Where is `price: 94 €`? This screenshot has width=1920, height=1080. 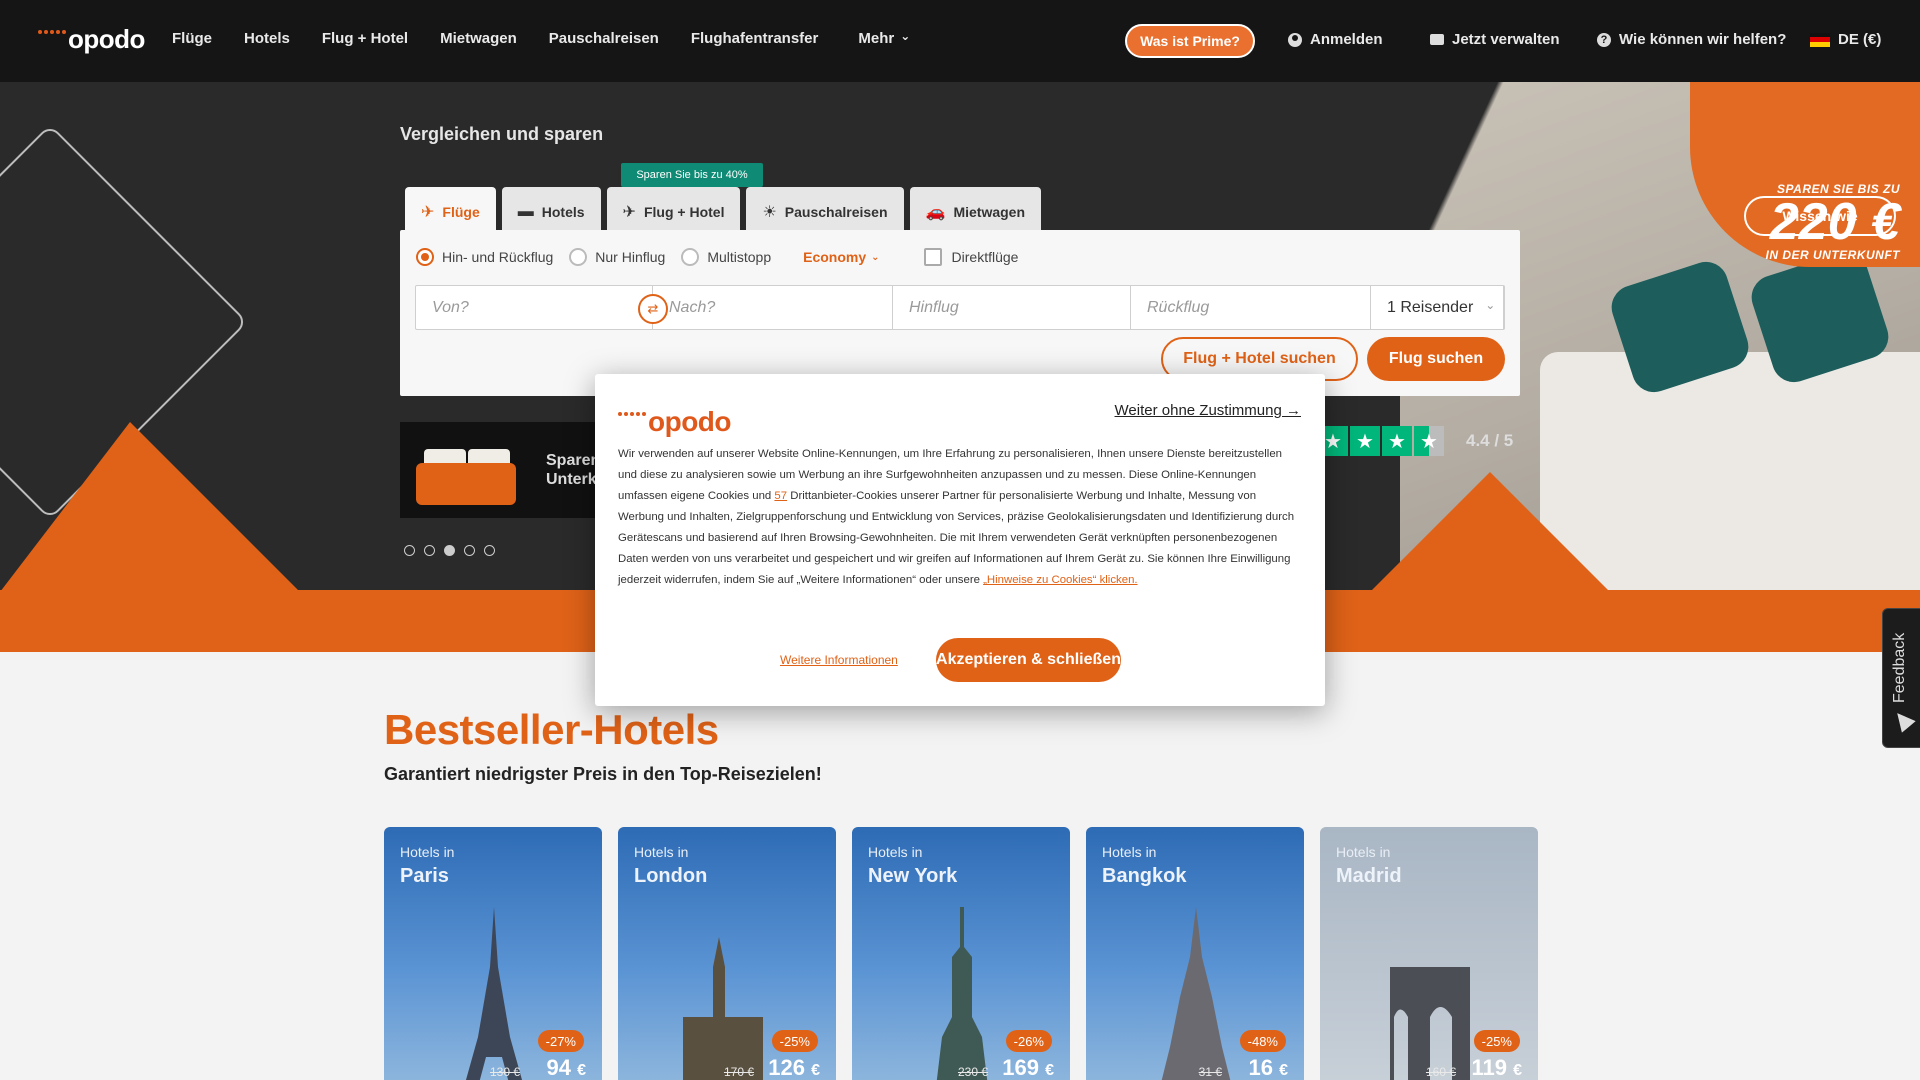 price: 94 € is located at coordinates (566, 1067).